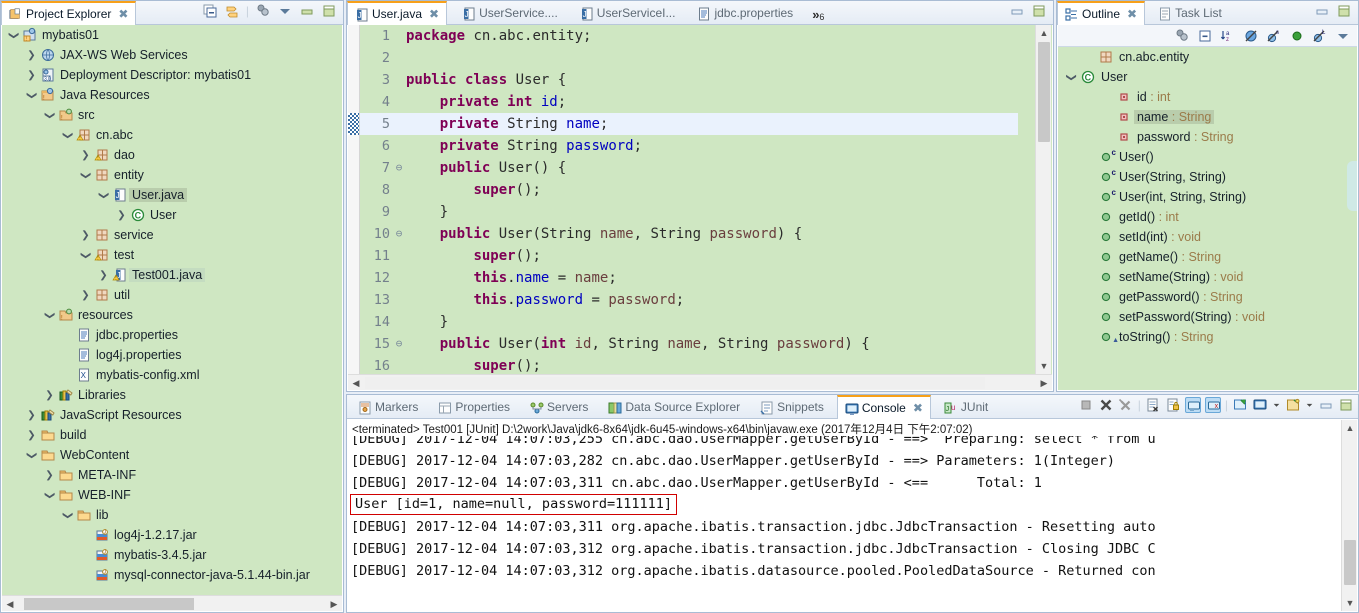 The height and width of the screenshot is (613, 1359). What do you see at coordinates (1207, 157) in the screenshot?
I see `outline-item-user: c User()` at bounding box center [1207, 157].